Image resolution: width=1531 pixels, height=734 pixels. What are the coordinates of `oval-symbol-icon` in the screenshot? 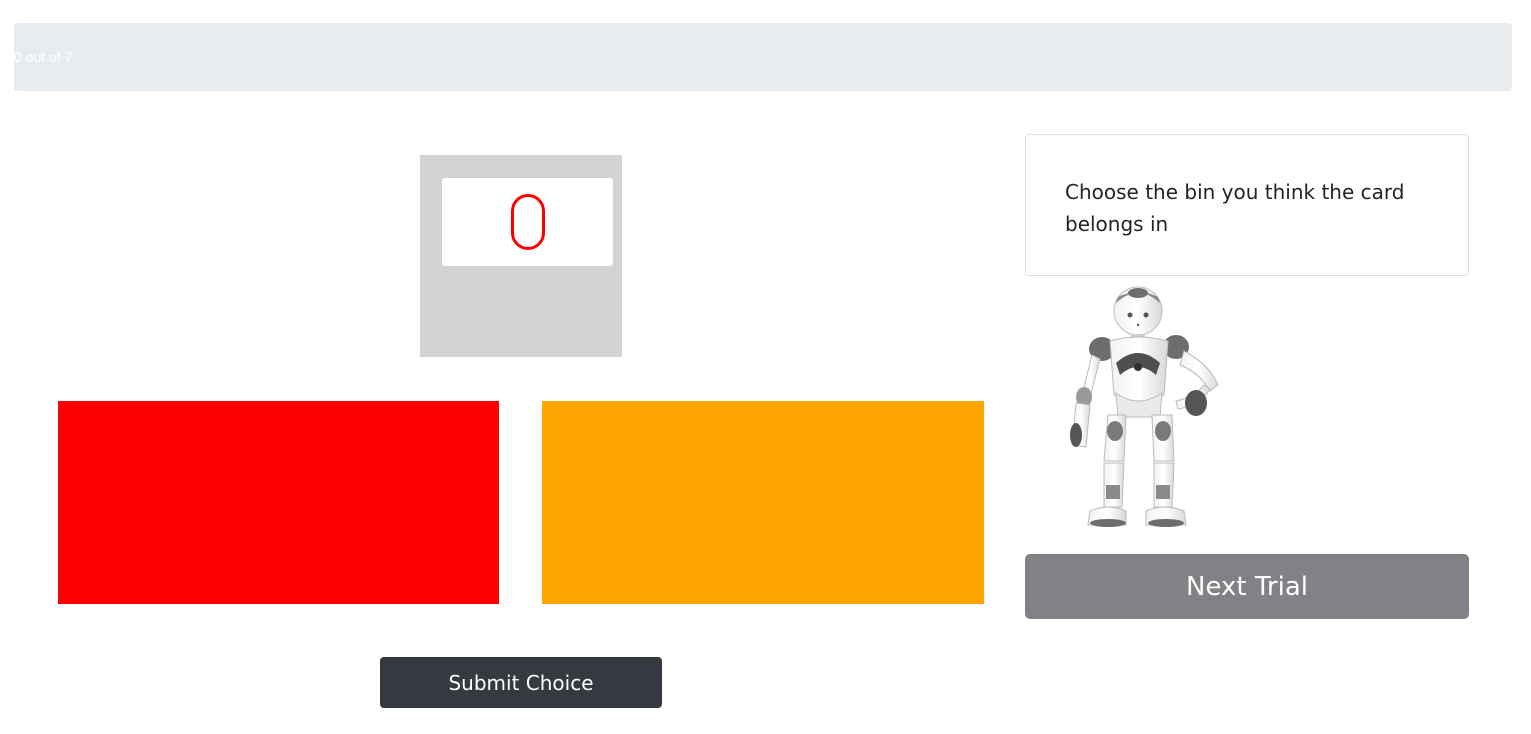 It's located at (527, 222).